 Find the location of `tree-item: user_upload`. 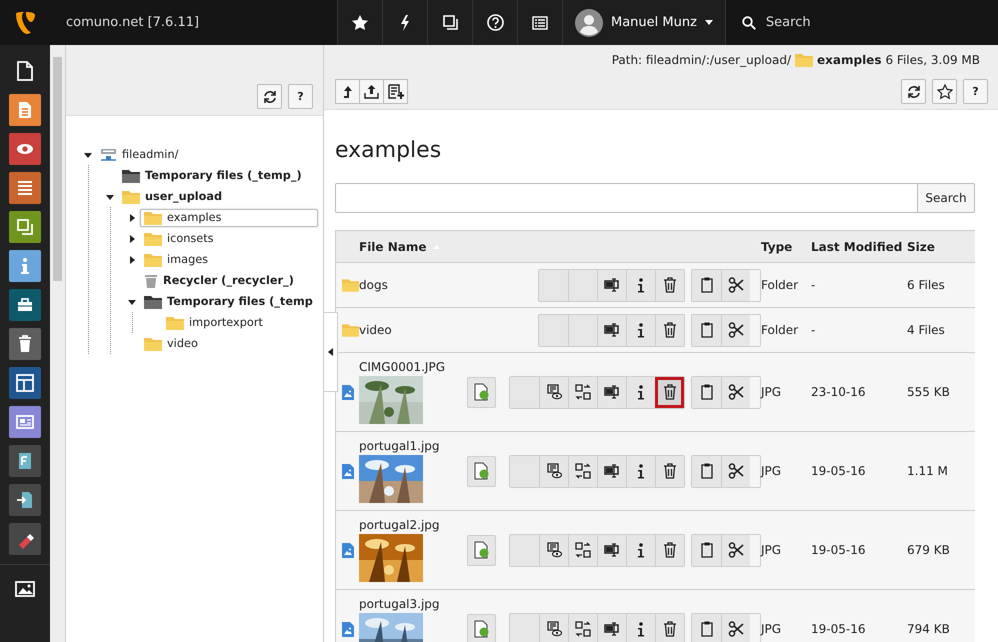

tree-item: user_upload is located at coordinates (172, 197).